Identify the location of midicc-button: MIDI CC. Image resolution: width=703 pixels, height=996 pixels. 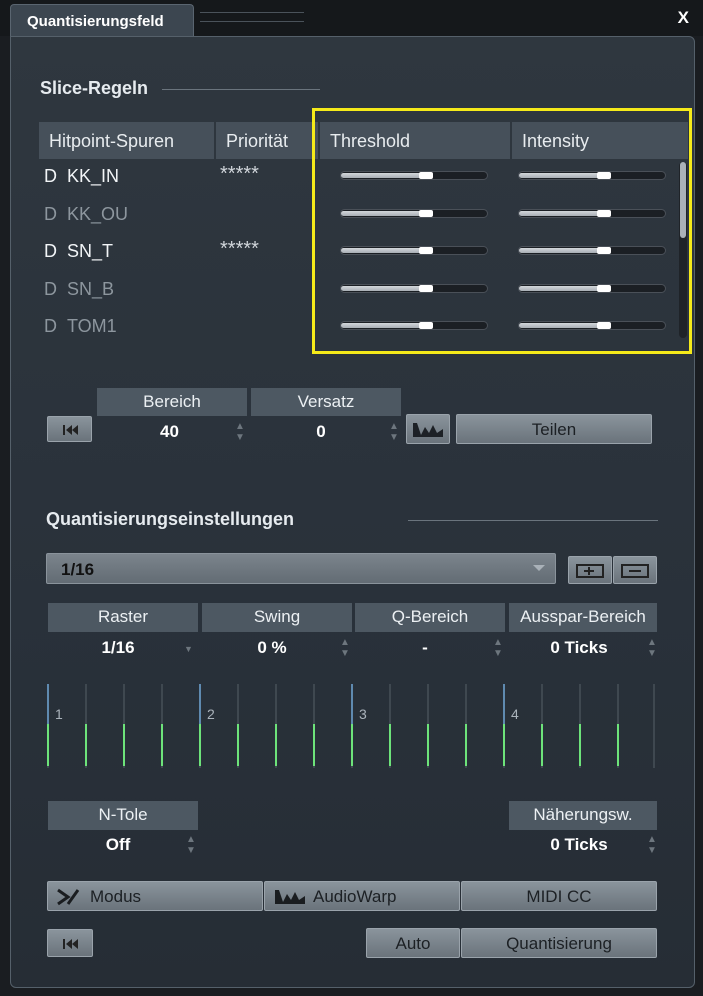
(559, 896).